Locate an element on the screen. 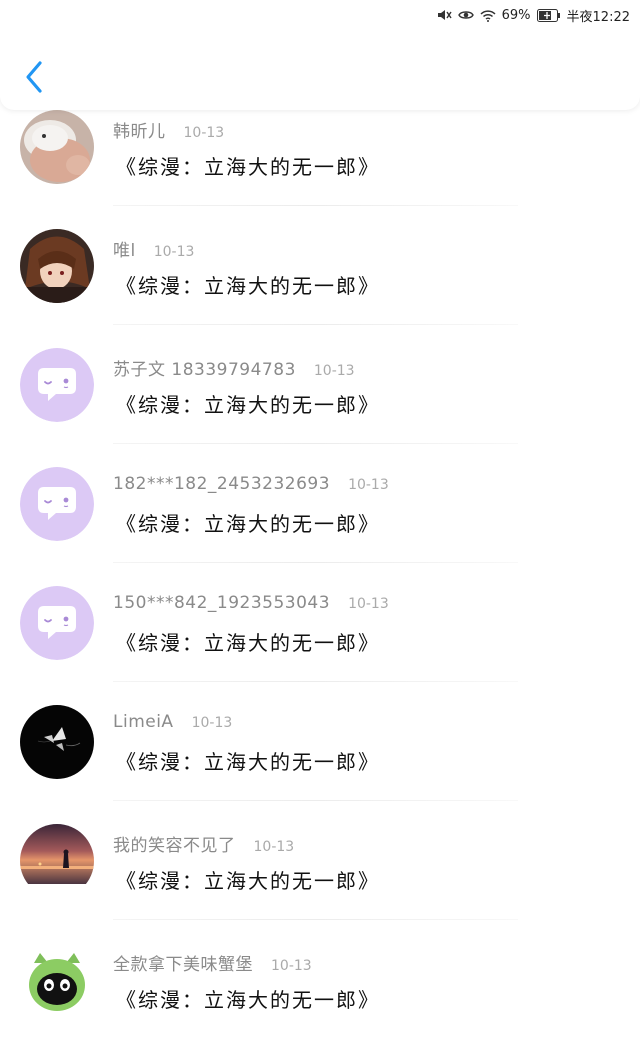 The height and width of the screenshot is (1057, 640). list-item: 苏子文 18339794783 10-13 《综漫：立海大的无一郎》 is located at coordinates (320, 402).